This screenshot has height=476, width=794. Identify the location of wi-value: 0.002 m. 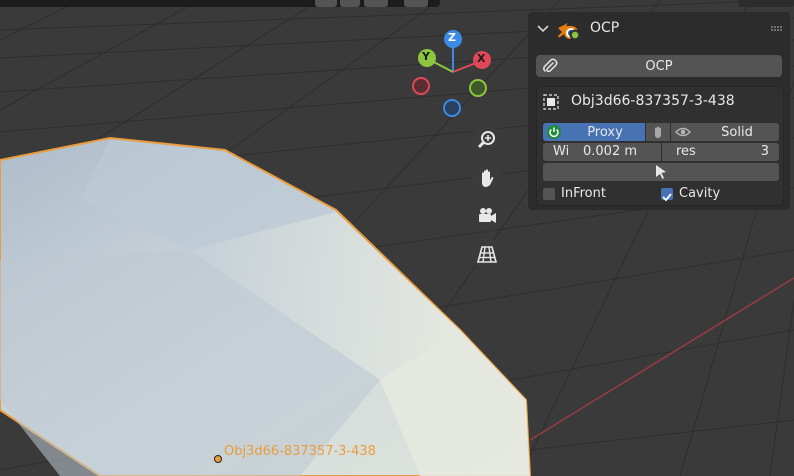
(610, 151).